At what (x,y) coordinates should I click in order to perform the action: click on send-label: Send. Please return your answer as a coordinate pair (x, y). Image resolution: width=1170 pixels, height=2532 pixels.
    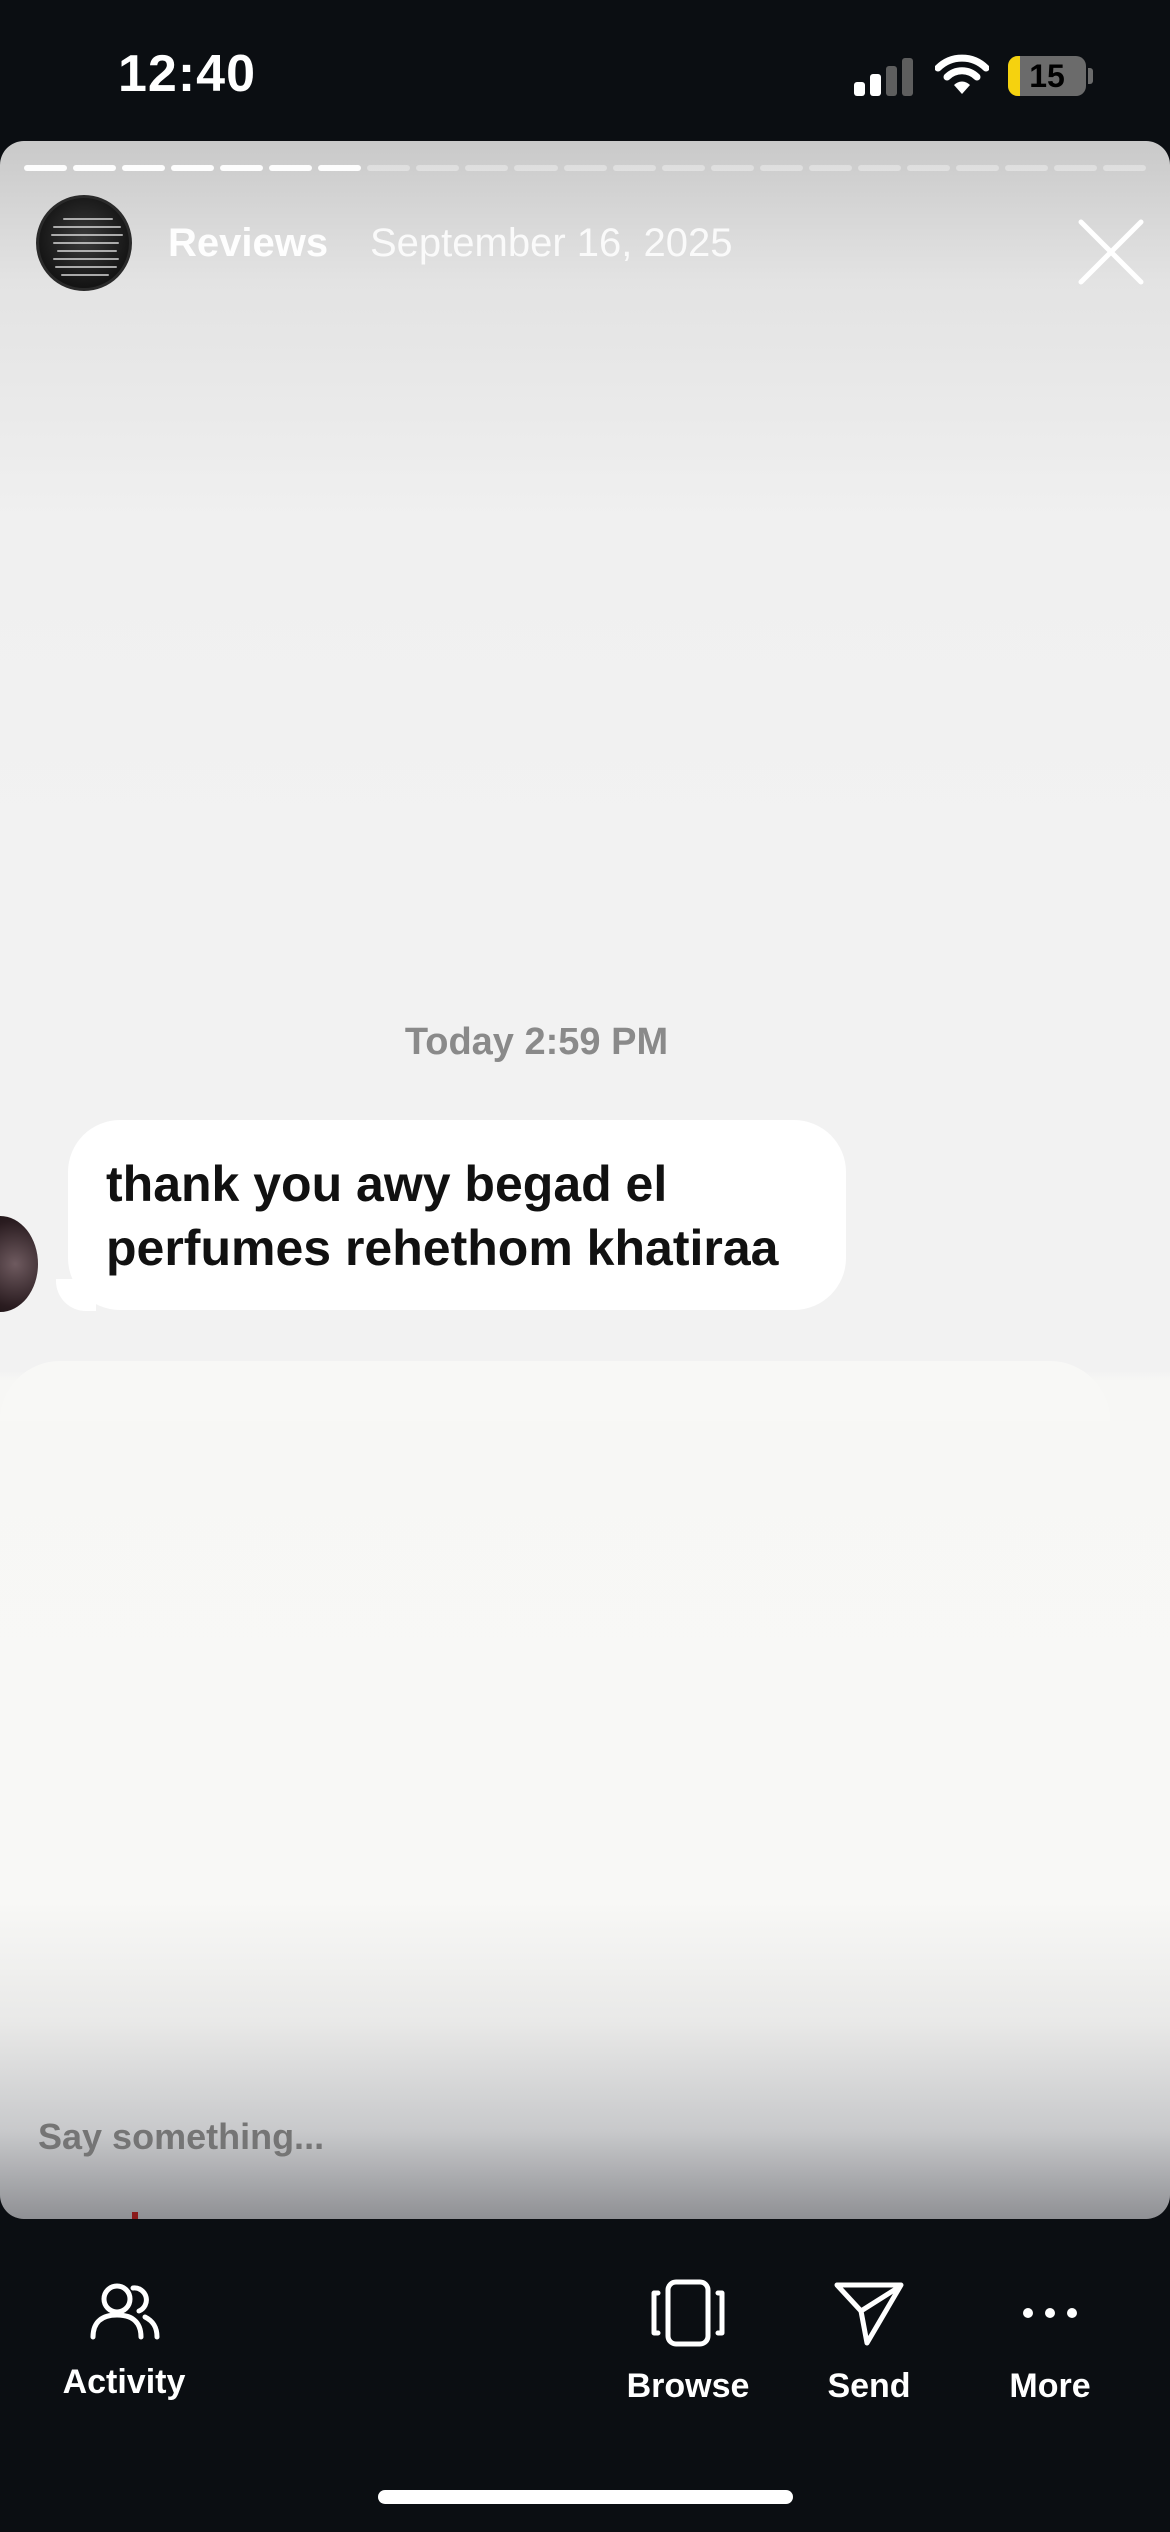
    Looking at the image, I should click on (869, 2386).